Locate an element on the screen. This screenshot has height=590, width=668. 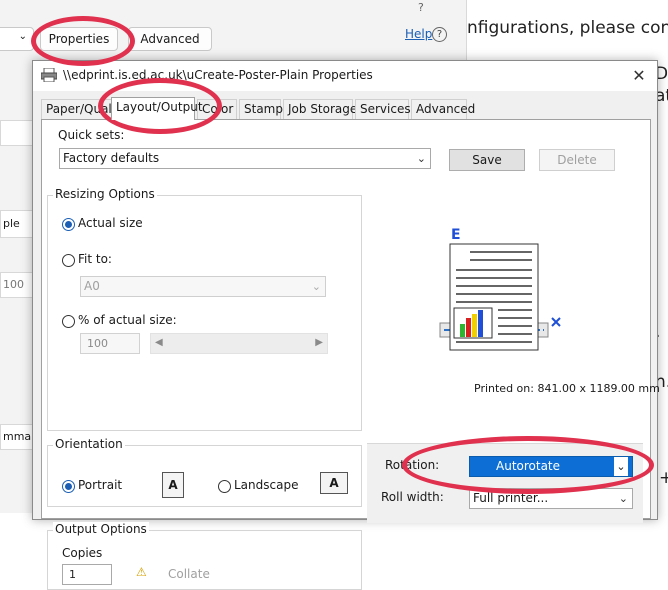
portrait-radio is located at coordinates (68, 486).